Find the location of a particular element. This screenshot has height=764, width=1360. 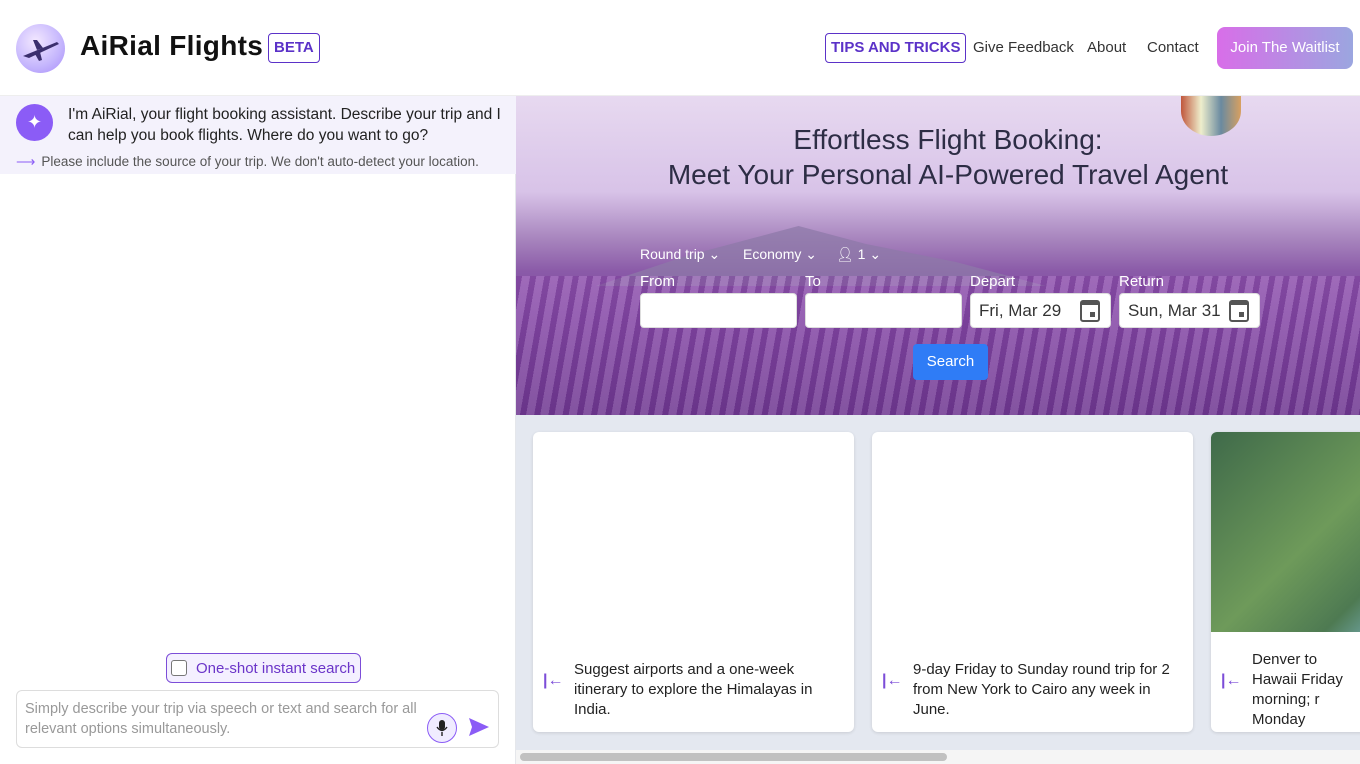

contact-link: Contact is located at coordinates (1173, 47).